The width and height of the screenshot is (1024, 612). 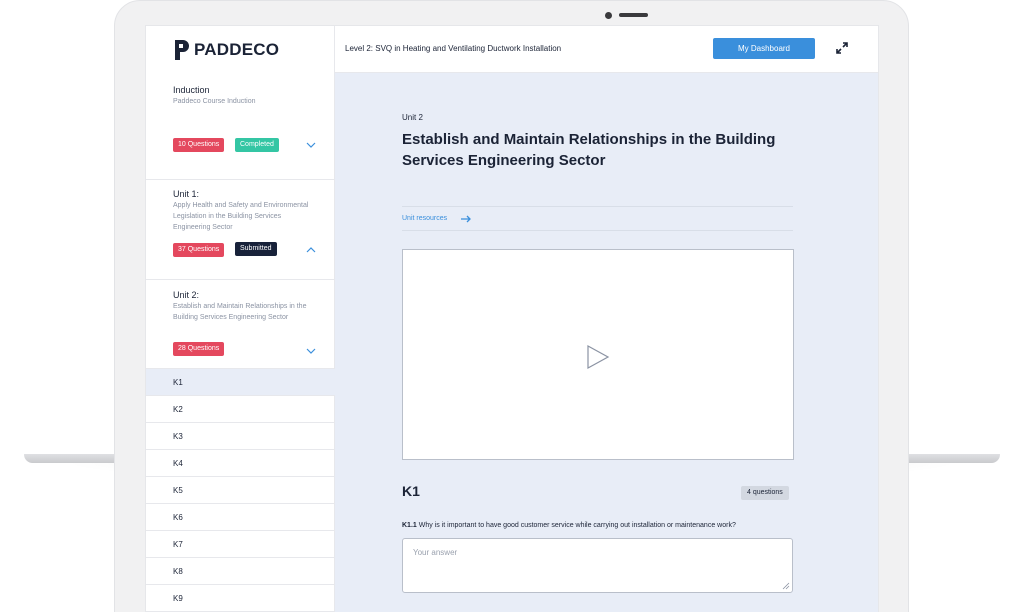 What do you see at coordinates (311, 250) in the screenshot?
I see `chevron-up-icon` at bounding box center [311, 250].